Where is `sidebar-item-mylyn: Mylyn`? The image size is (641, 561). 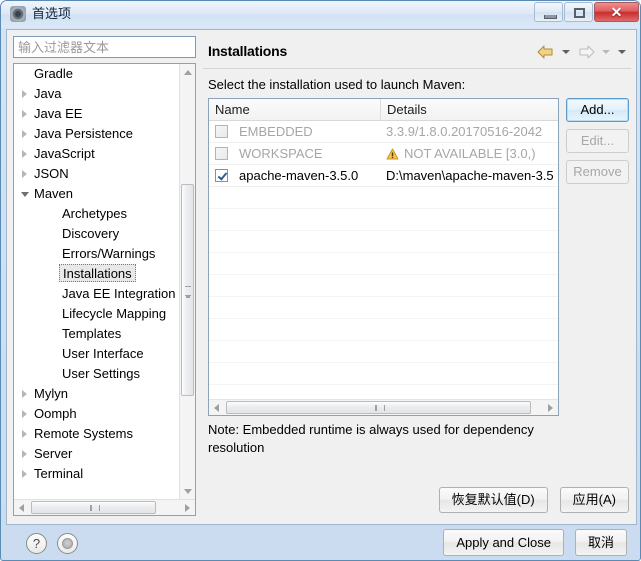 sidebar-item-mylyn: Mylyn is located at coordinates (96, 394).